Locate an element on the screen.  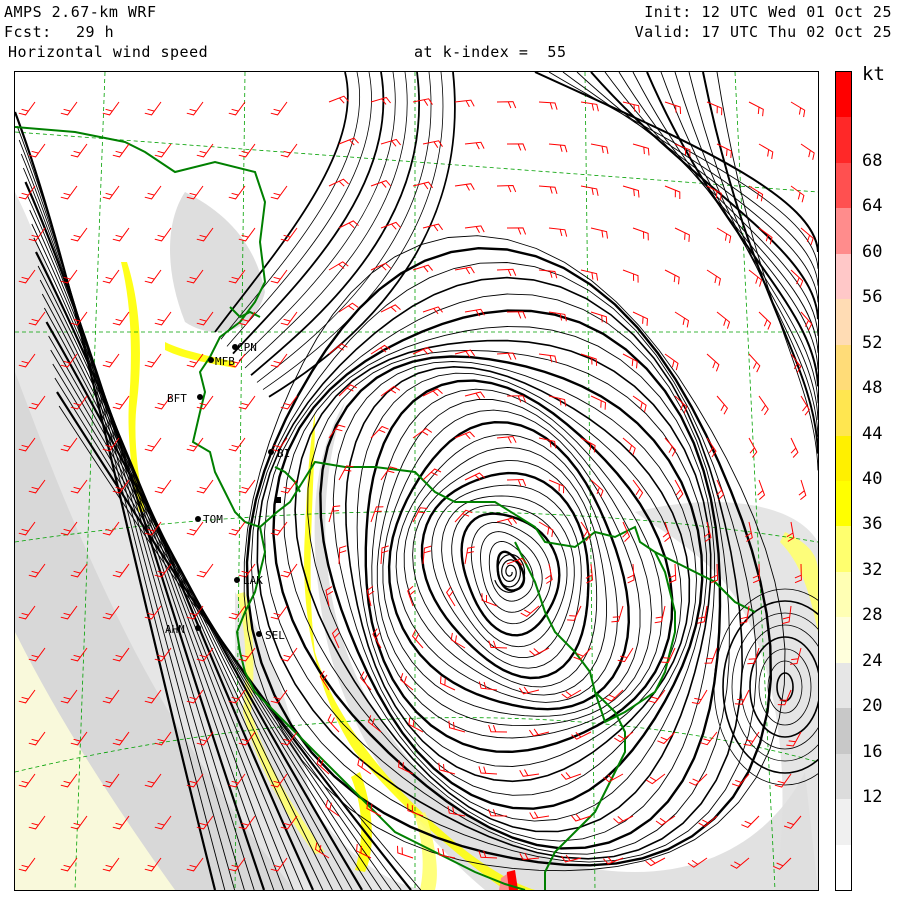
station-bft: BFT is located at coordinates (185, 398).